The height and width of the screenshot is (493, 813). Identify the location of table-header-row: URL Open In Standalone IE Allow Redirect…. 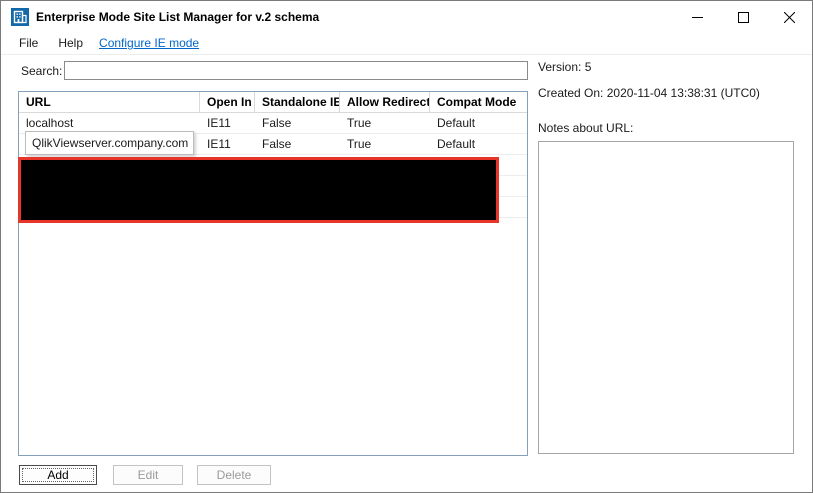
(273, 102).